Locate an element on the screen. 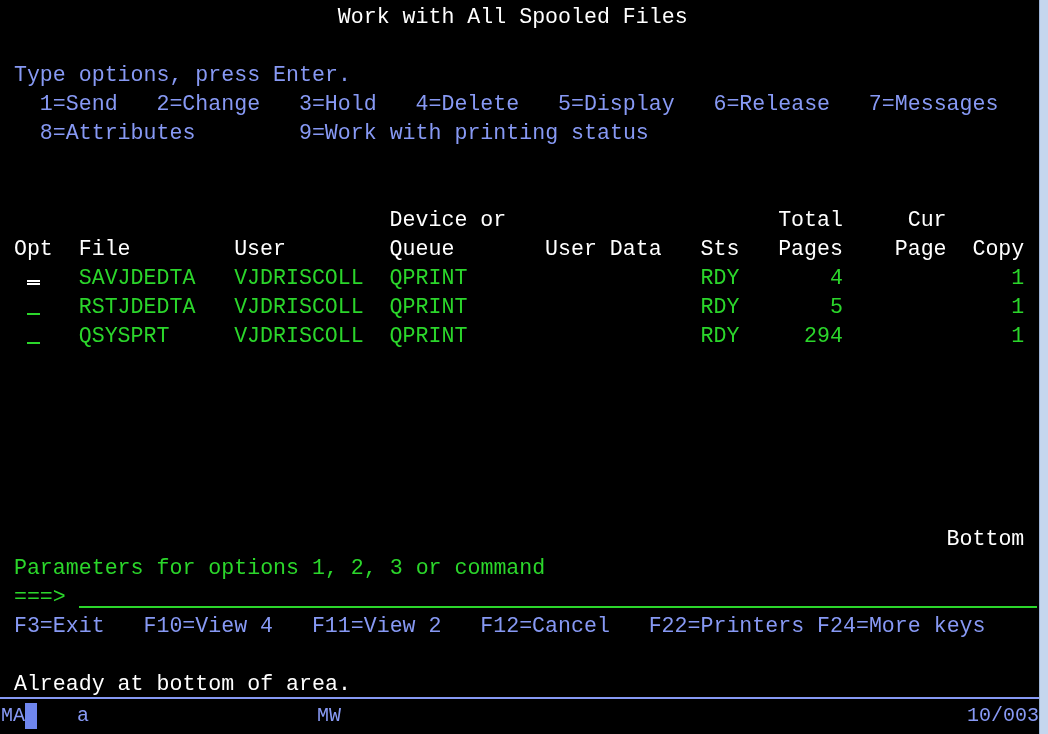  function-key: F10=View 4 is located at coordinates (208, 626).